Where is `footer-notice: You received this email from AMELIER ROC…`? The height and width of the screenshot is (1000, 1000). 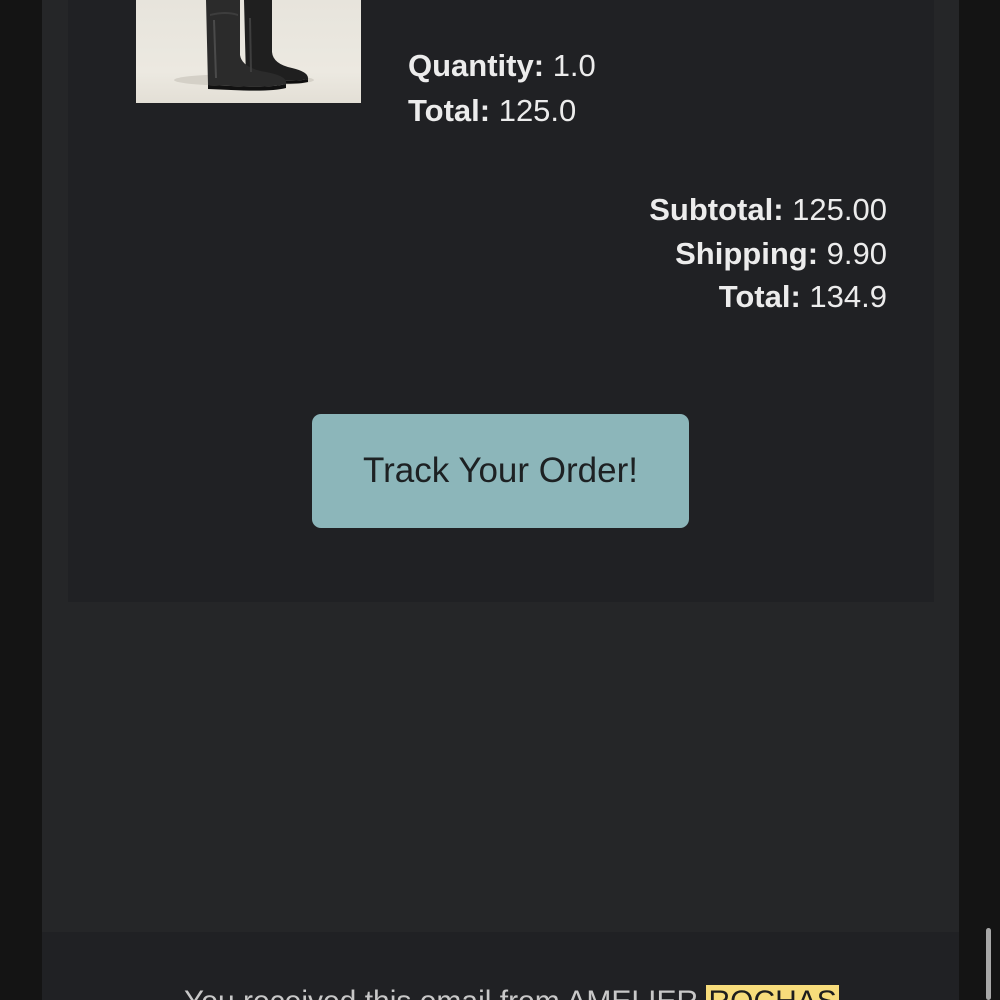
footer-notice: You received this email from AMELIER ROC… is located at coordinates (511, 992).